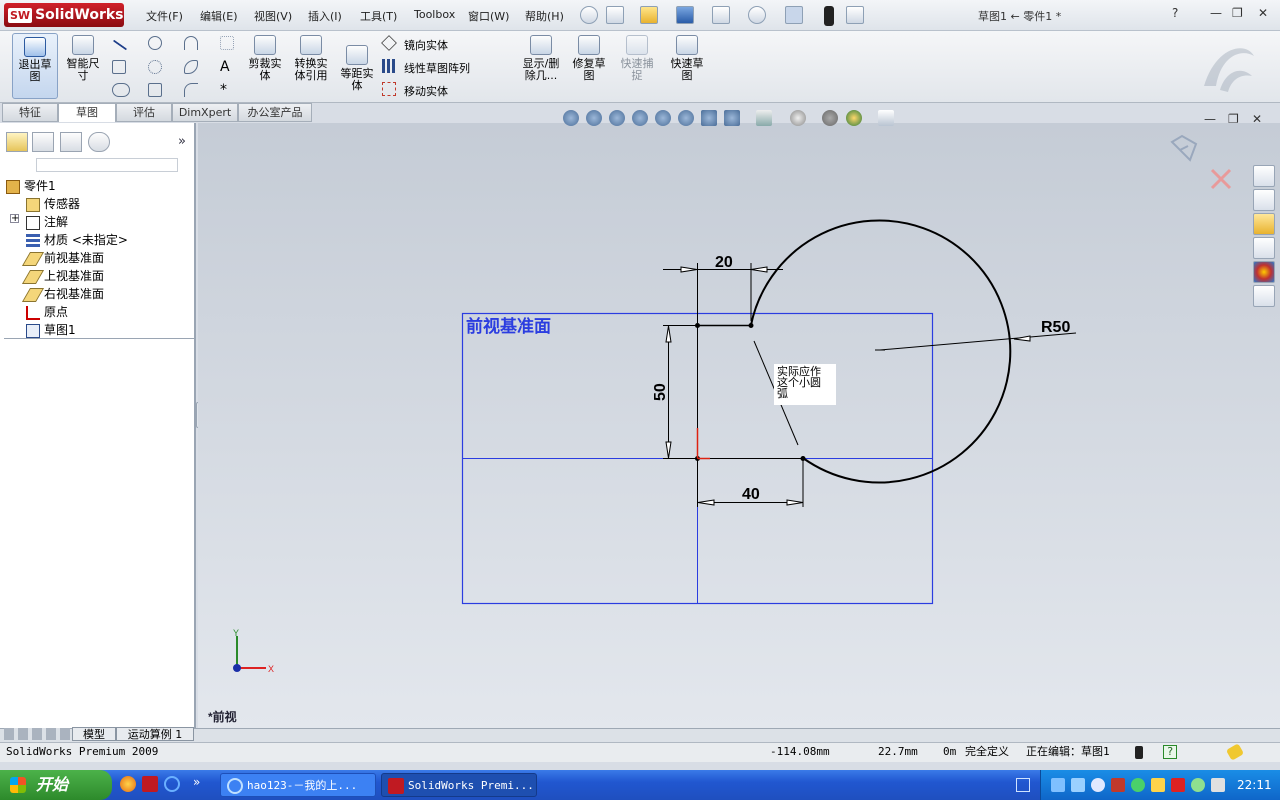 This screenshot has height=800, width=1280. What do you see at coordinates (687, 64) in the screenshot?
I see `rapid-sketch-button: 快速草图` at bounding box center [687, 64].